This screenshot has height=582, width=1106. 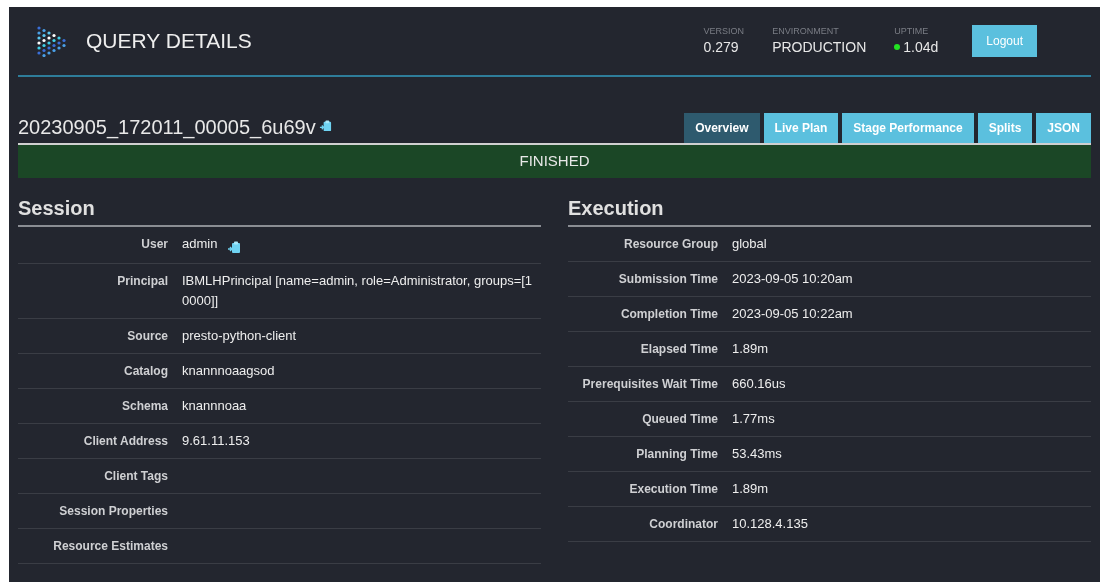 I want to click on field-value: 660.16us, so click(x=759, y=384).